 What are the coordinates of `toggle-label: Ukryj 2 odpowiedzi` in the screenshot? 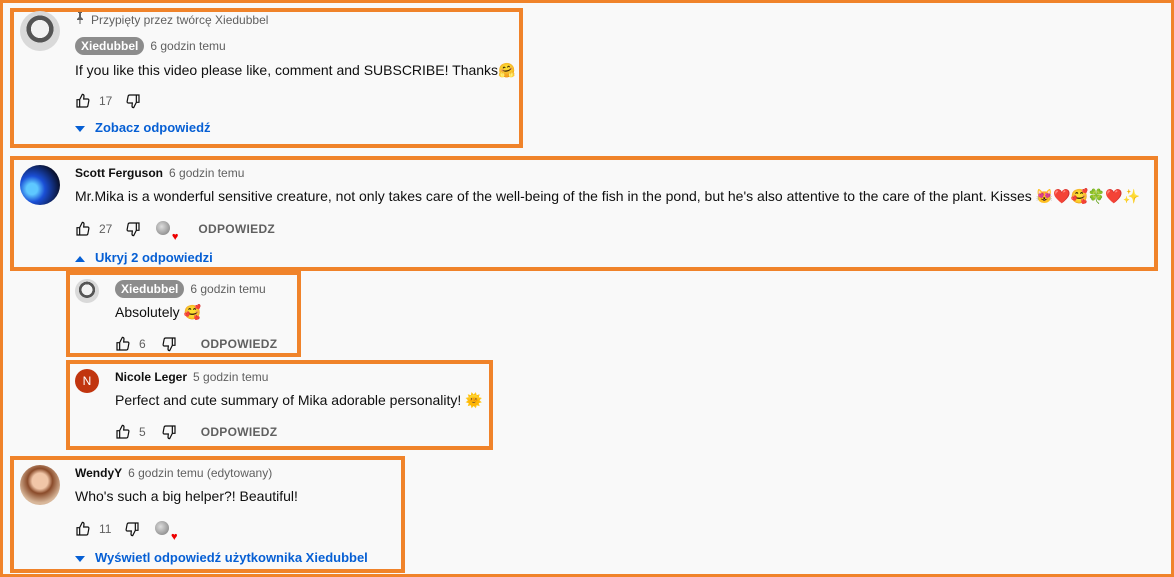 It's located at (154, 257).